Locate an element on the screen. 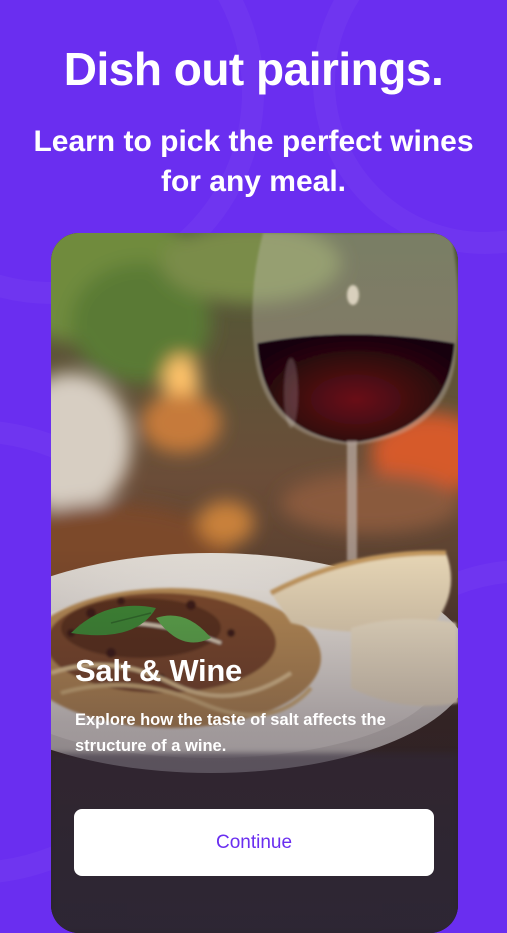 The width and height of the screenshot is (507, 933). card-title: Salt & Wine is located at coordinates (158, 670).